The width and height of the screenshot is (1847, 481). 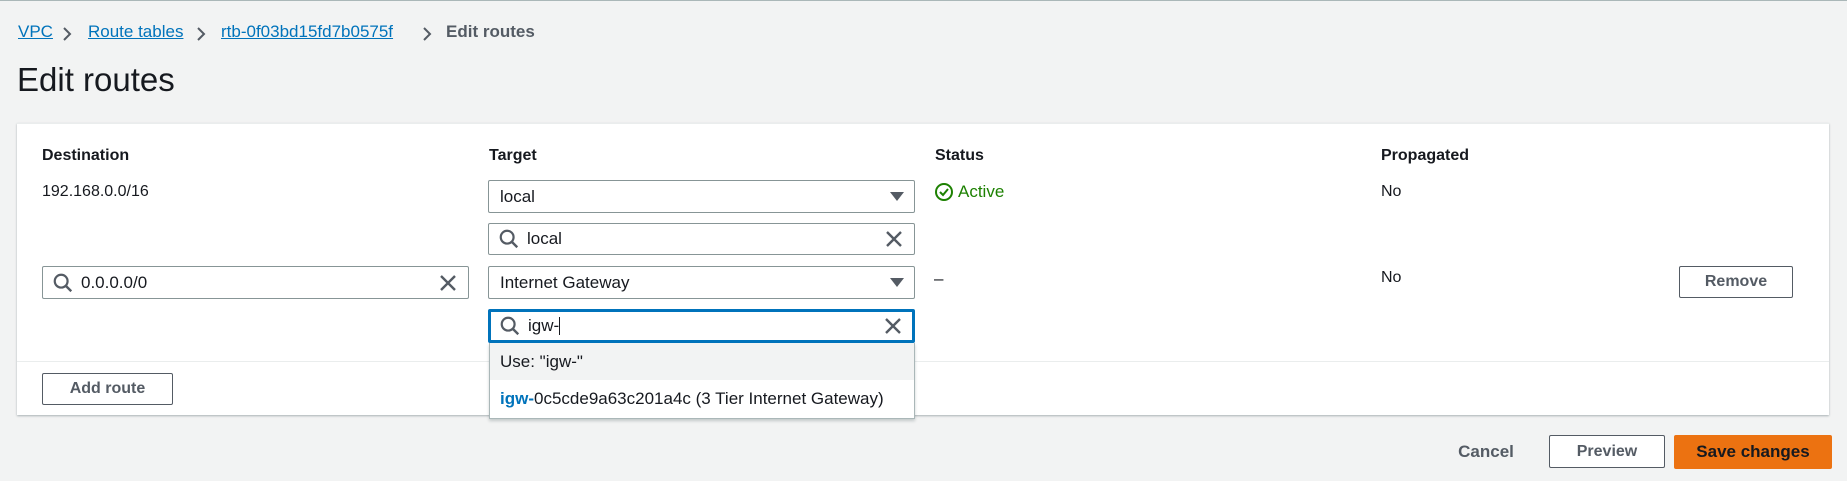 What do you see at coordinates (307, 32) in the screenshot?
I see `breadcrumb-route-table-id: rtb-0f03bd15fd7b0575f` at bounding box center [307, 32].